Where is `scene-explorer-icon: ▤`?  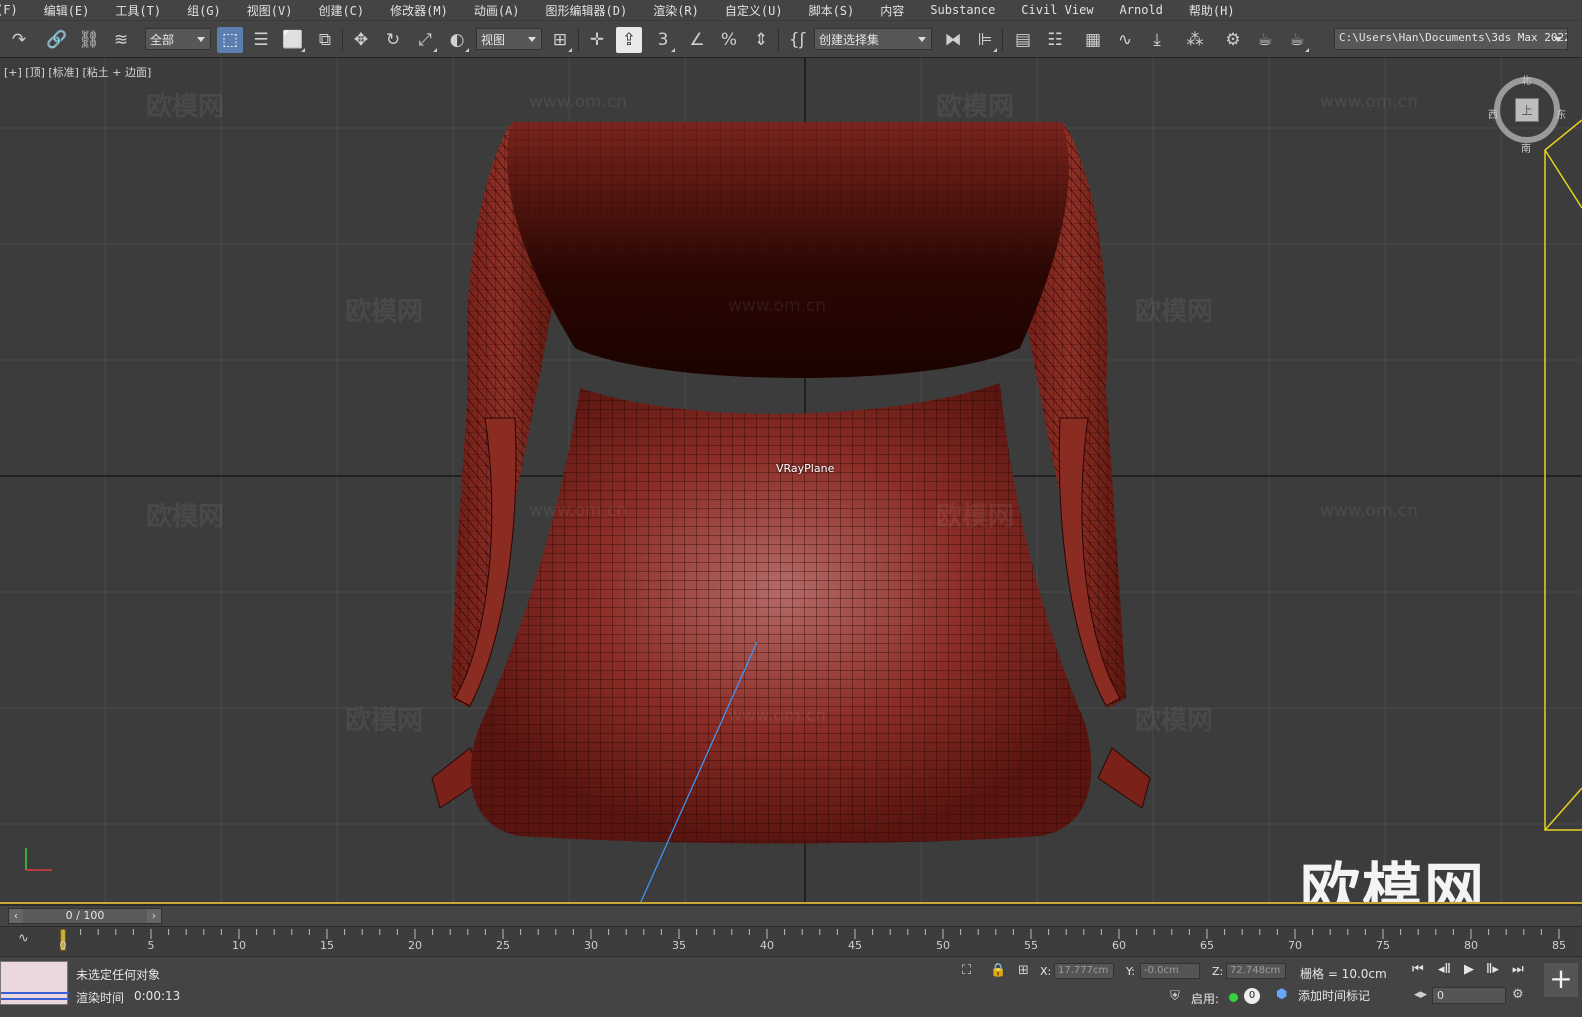
scene-explorer-icon: ▤ is located at coordinates (1023, 40).